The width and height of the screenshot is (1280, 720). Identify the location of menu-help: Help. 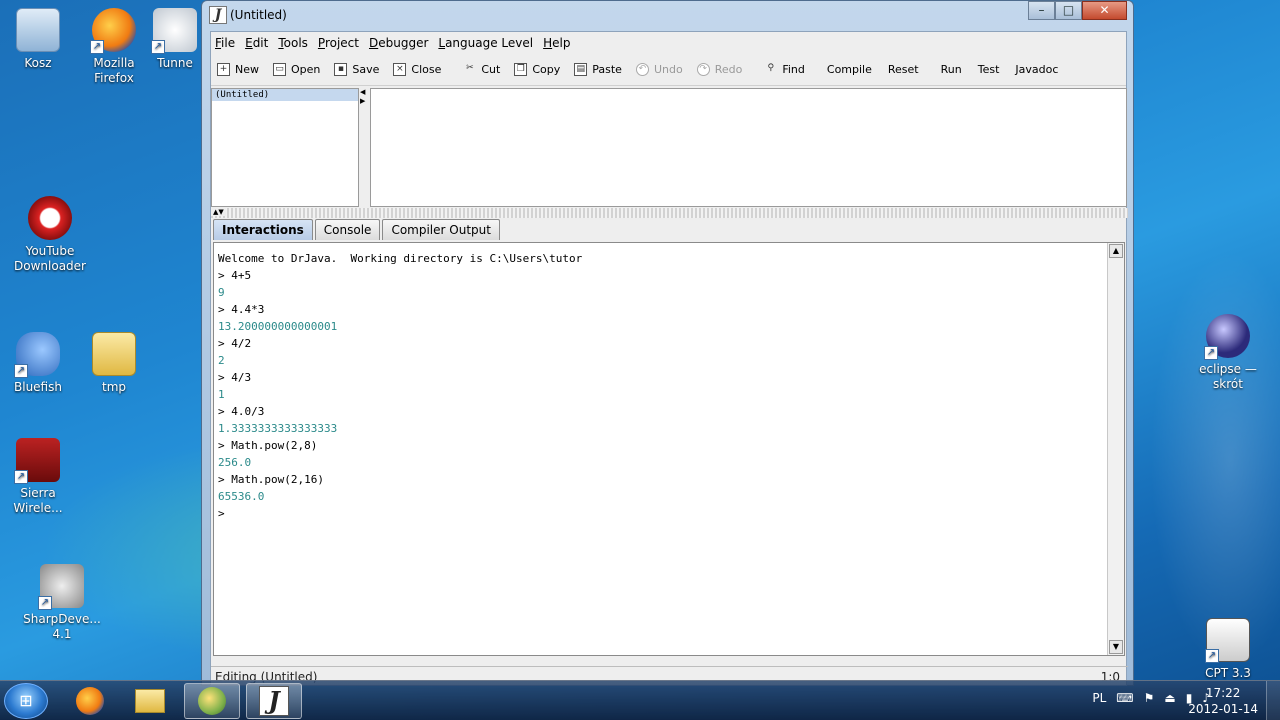
(556, 43).